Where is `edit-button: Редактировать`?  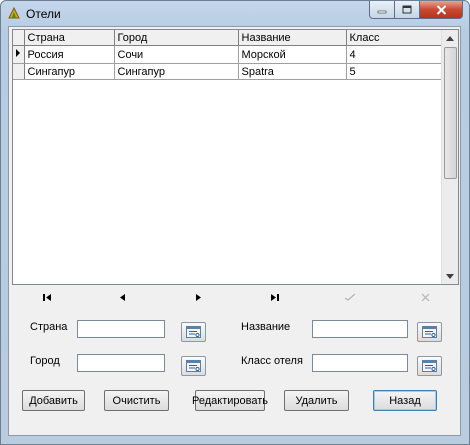 edit-button: Редактировать is located at coordinates (230, 400).